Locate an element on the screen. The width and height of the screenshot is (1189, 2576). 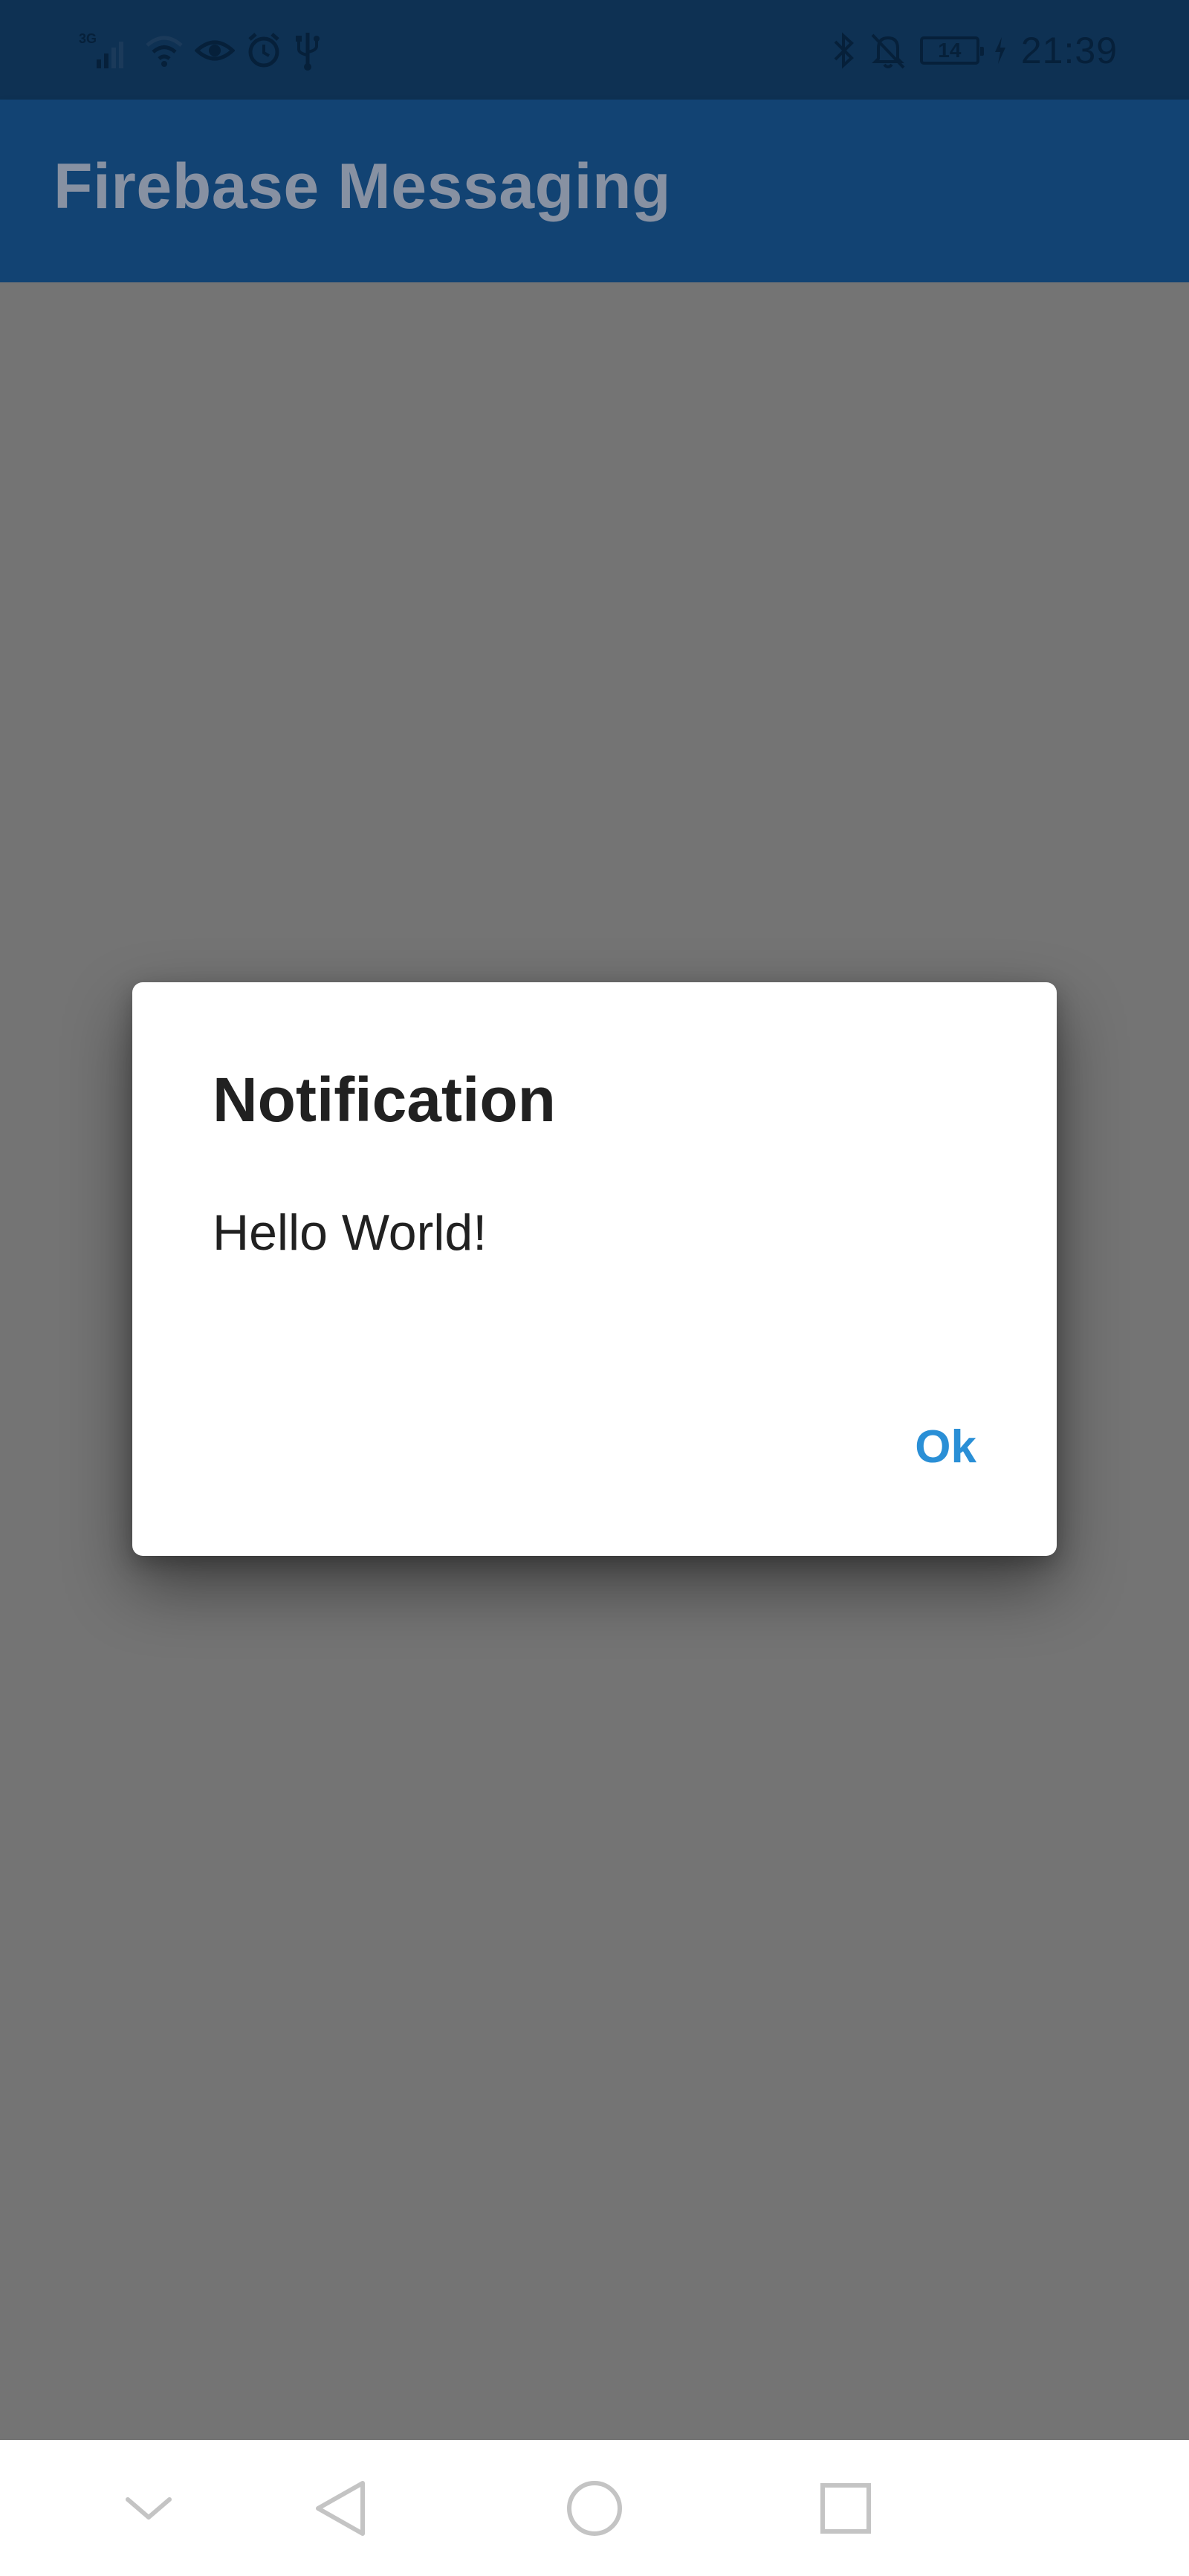
back-icon is located at coordinates (340, 2508).